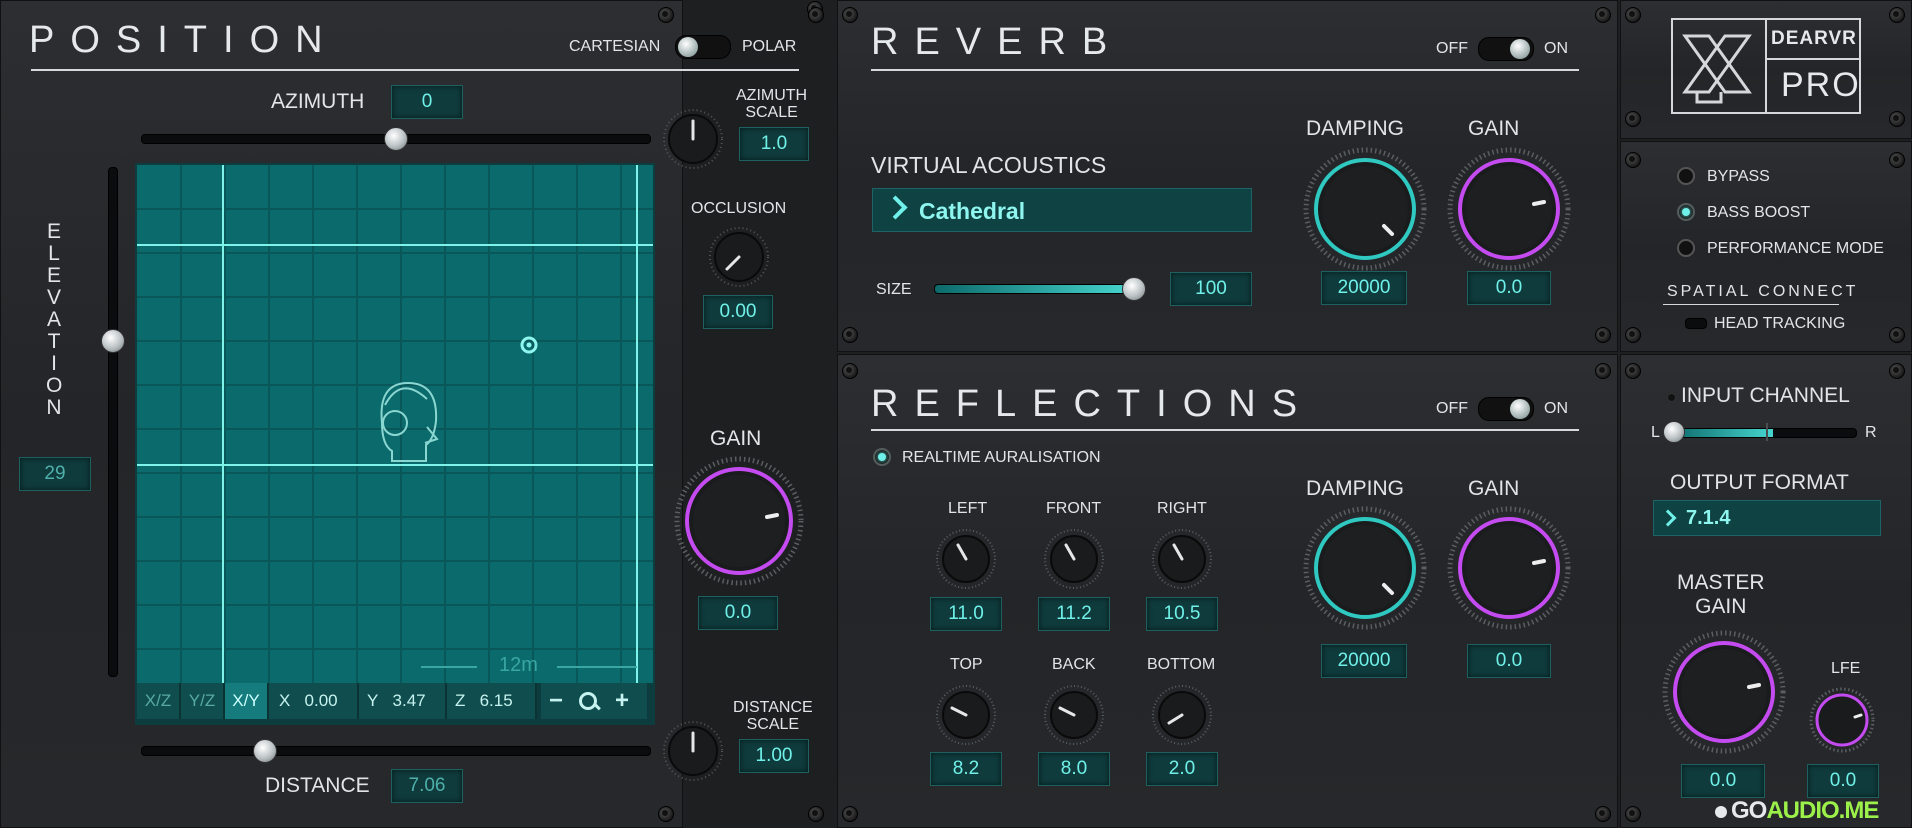 The height and width of the screenshot is (828, 1912). I want to click on distance-scale-value: 1.00, so click(774, 756).